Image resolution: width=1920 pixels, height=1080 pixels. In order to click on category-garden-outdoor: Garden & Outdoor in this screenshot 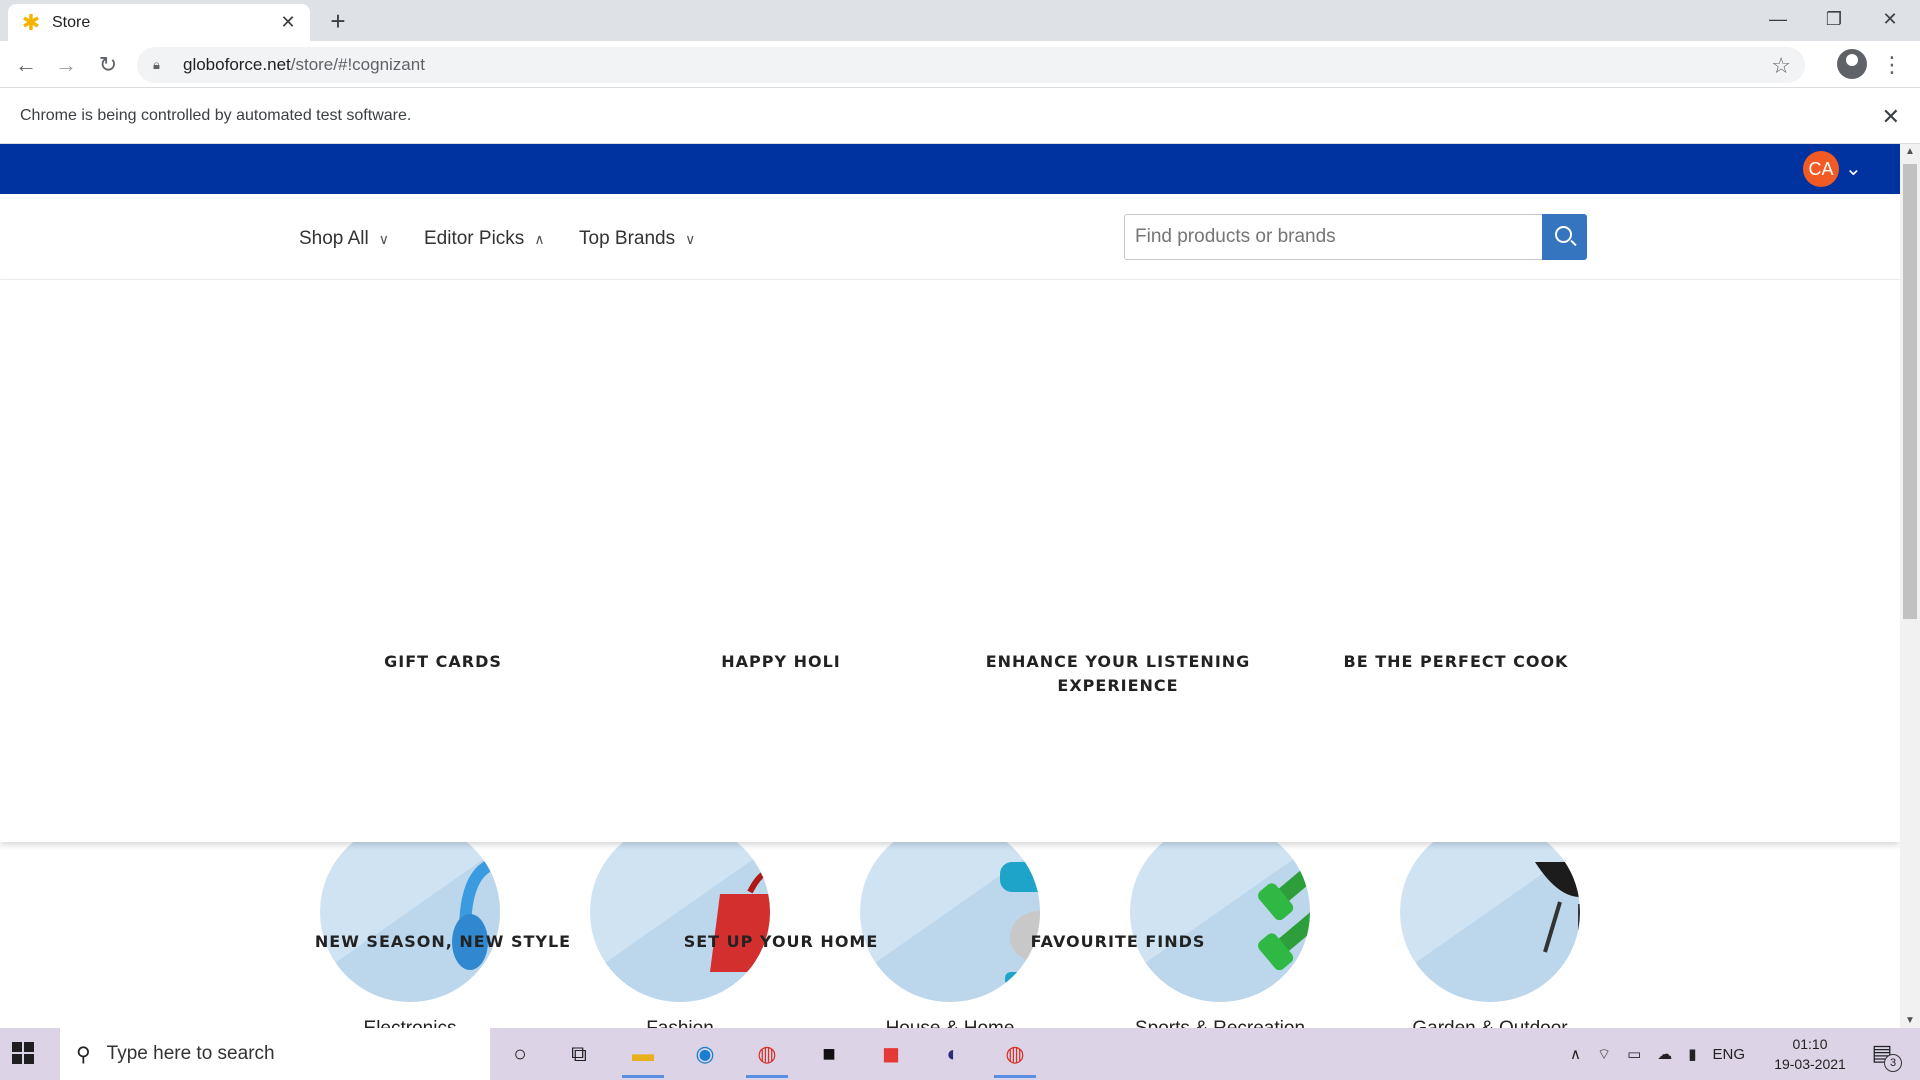, I will do `click(1490, 925)`.